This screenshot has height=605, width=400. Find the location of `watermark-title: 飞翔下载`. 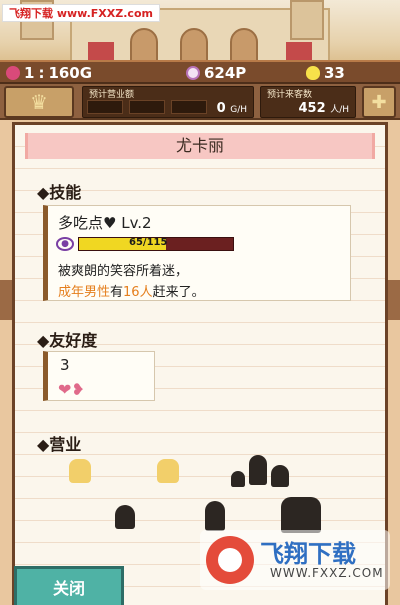

watermark-title: 飞翔下载 is located at coordinates (308, 554).